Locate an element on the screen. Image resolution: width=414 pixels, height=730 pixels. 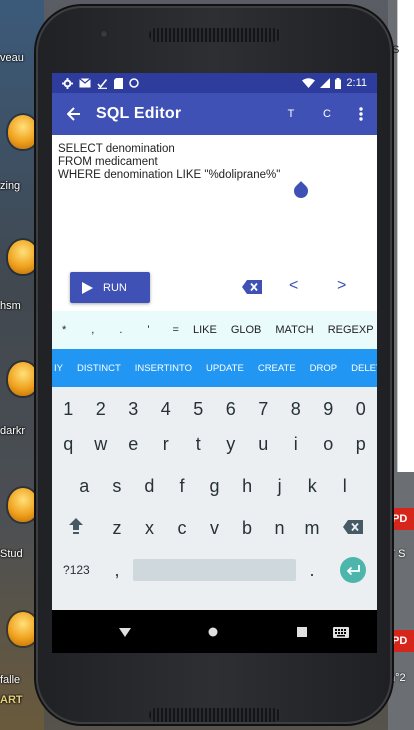
keyword-key: DELETE is located at coordinates (360, 368).